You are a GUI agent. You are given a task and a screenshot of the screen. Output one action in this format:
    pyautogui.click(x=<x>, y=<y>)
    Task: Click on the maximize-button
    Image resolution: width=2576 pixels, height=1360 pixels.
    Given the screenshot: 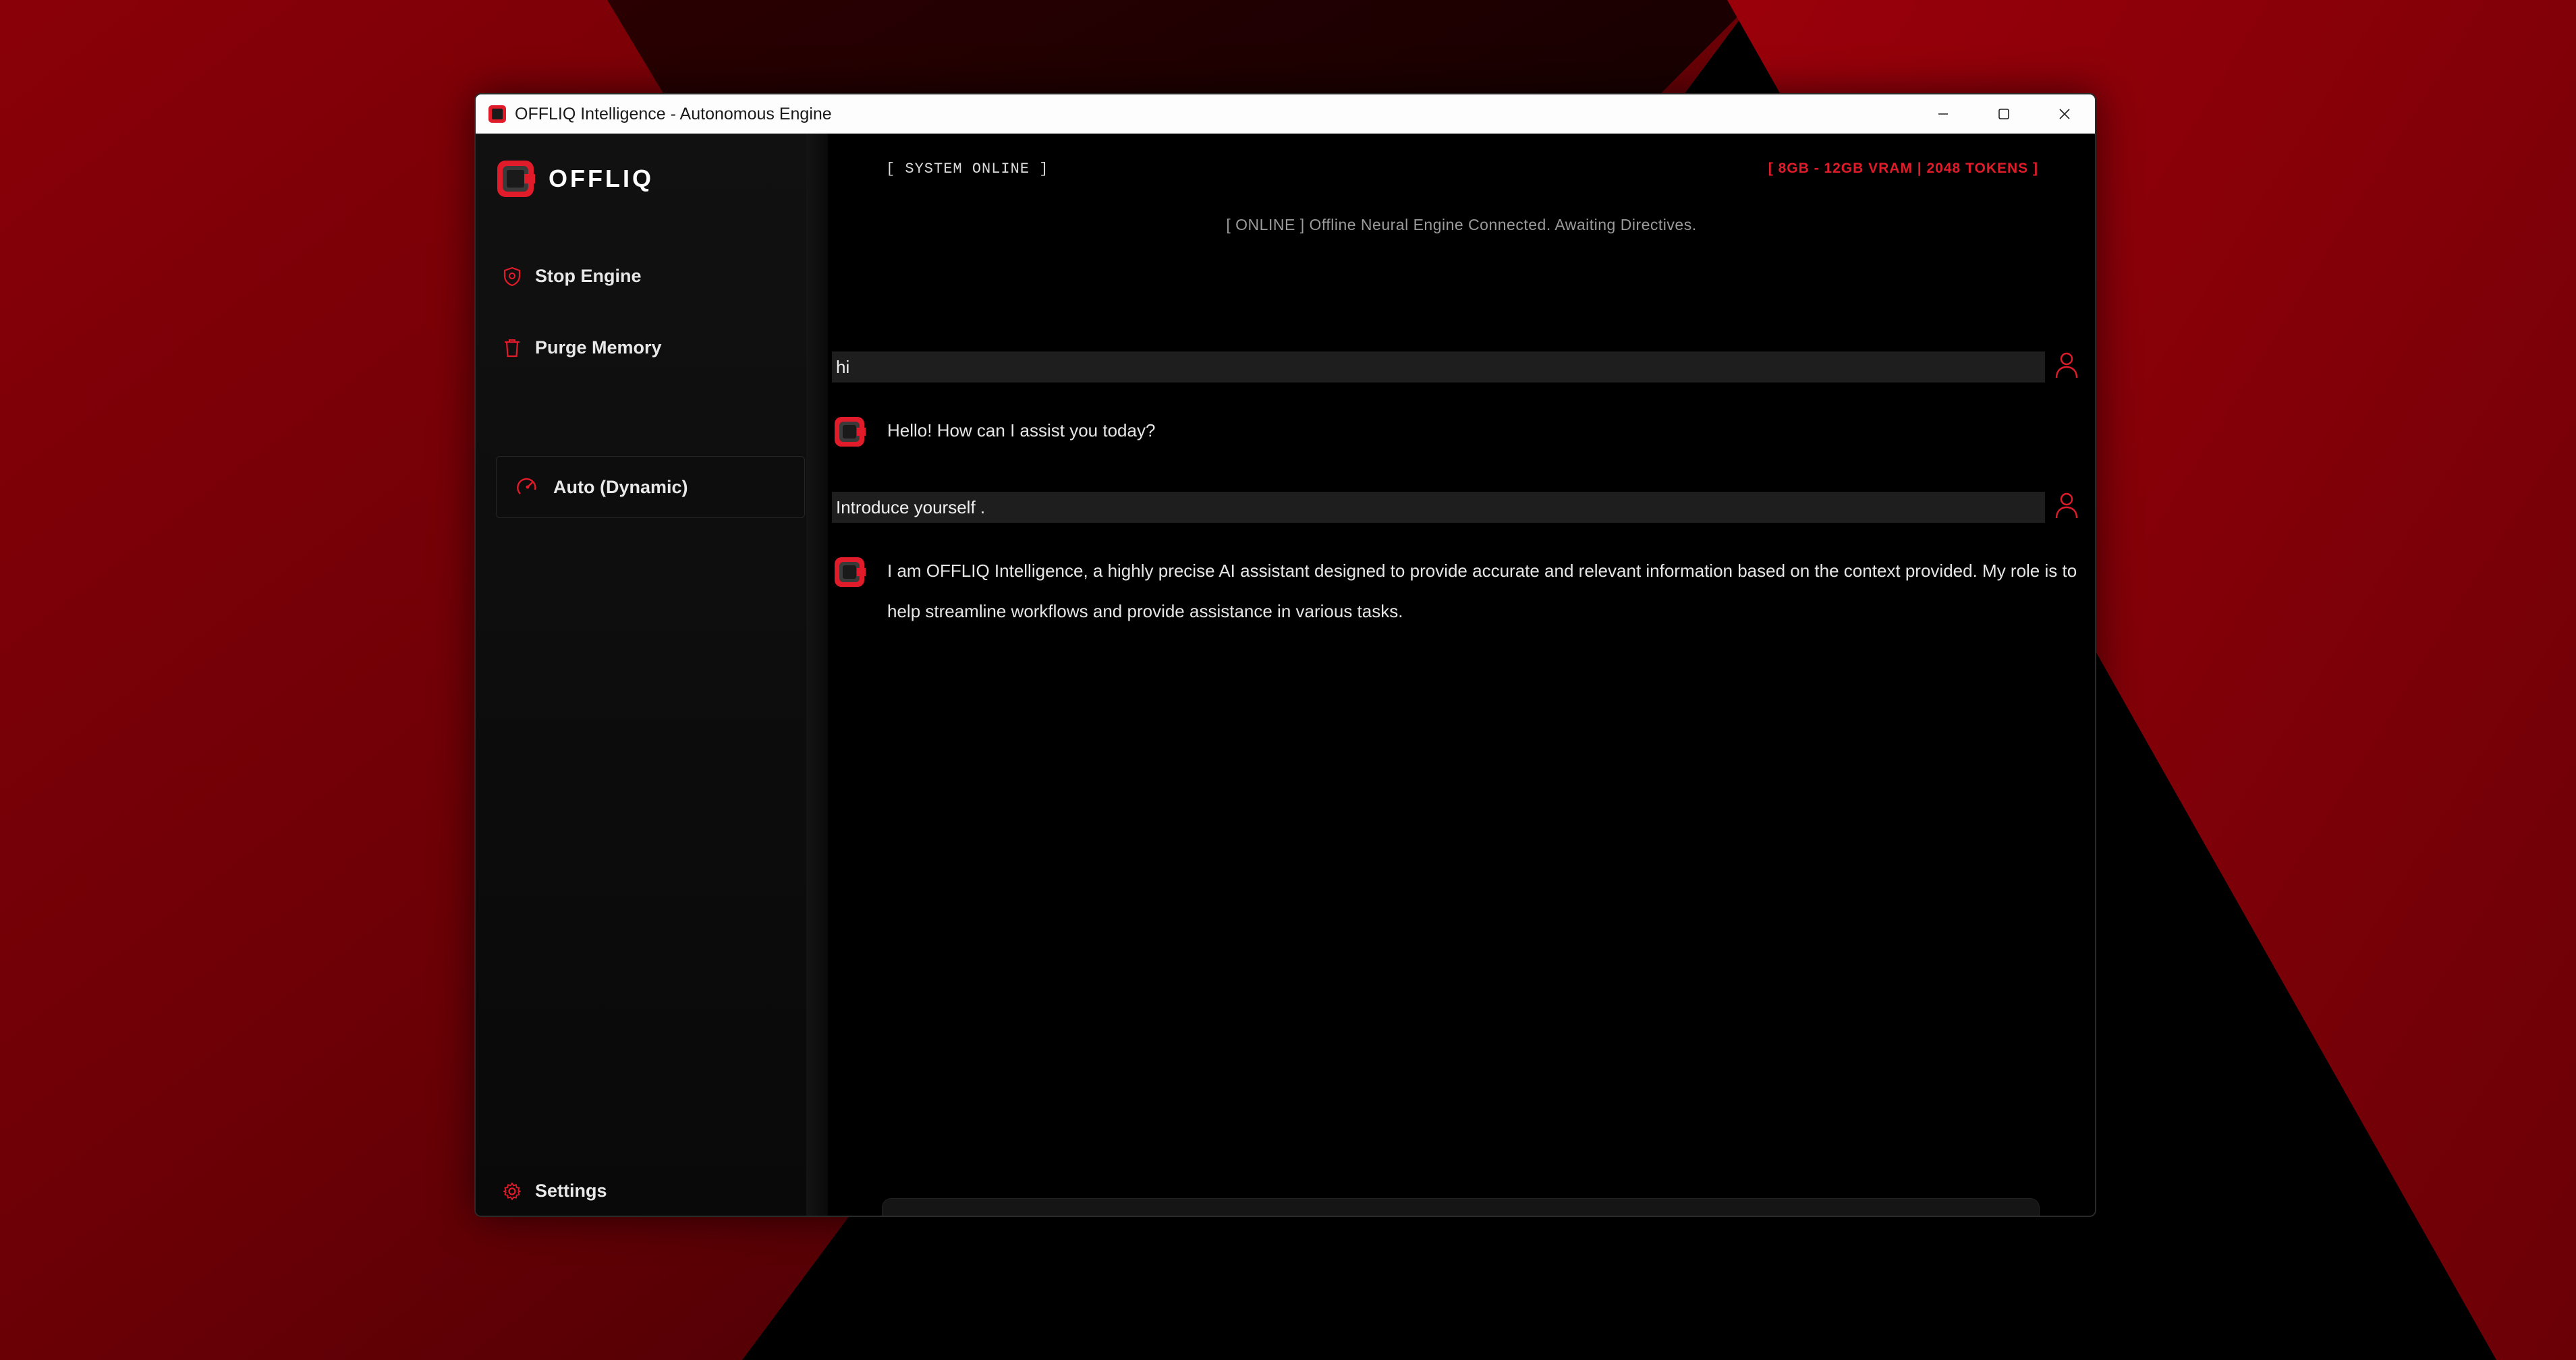 What is the action you would take?
    pyautogui.click(x=2003, y=114)
    